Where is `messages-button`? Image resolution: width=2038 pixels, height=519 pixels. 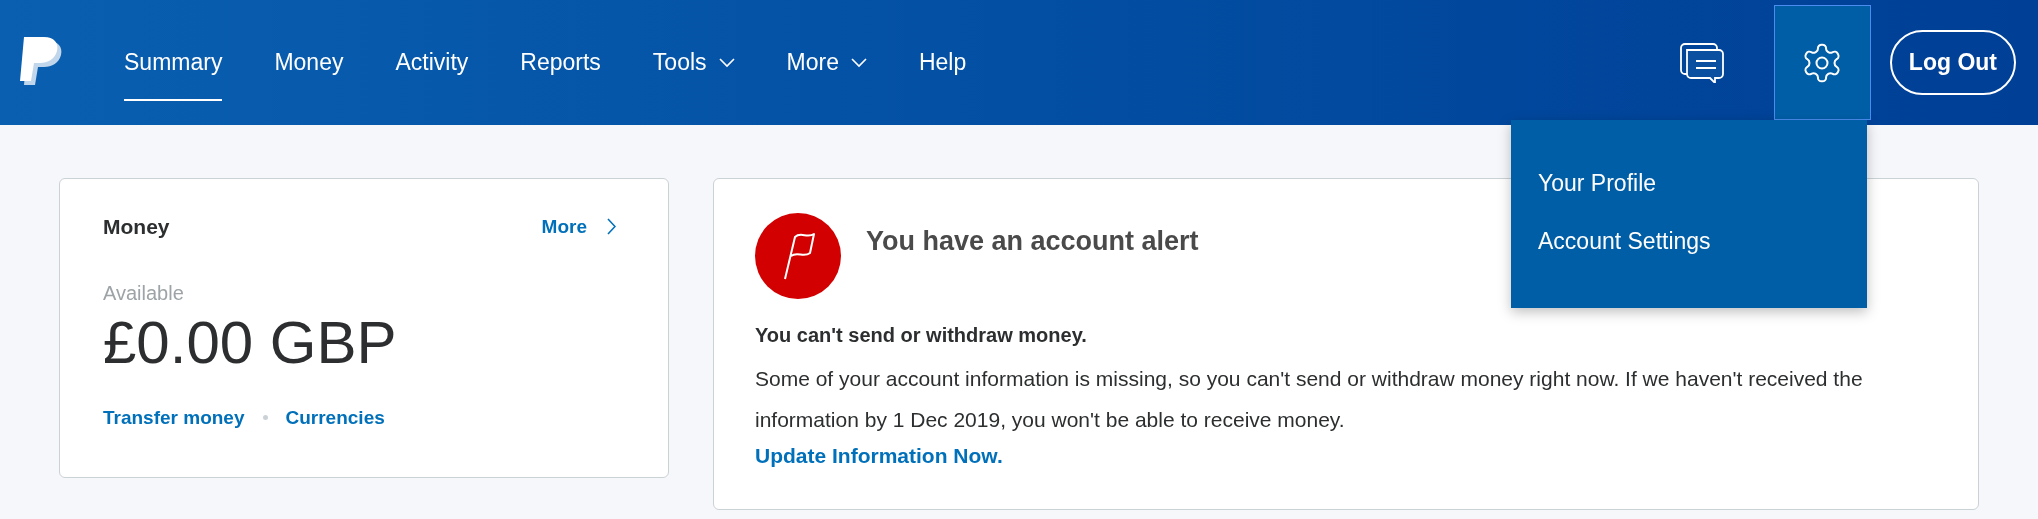 messages-button is located at coordinates (1702, 62).